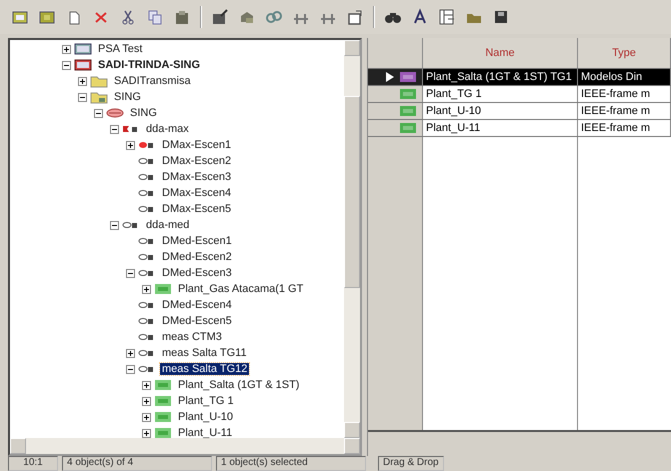 The width and height of the screenshot is (671, 471). What do you see at coordinates (115, 113) in the screenshot?
I see `grid-icon` at bounding box center [115, 113].